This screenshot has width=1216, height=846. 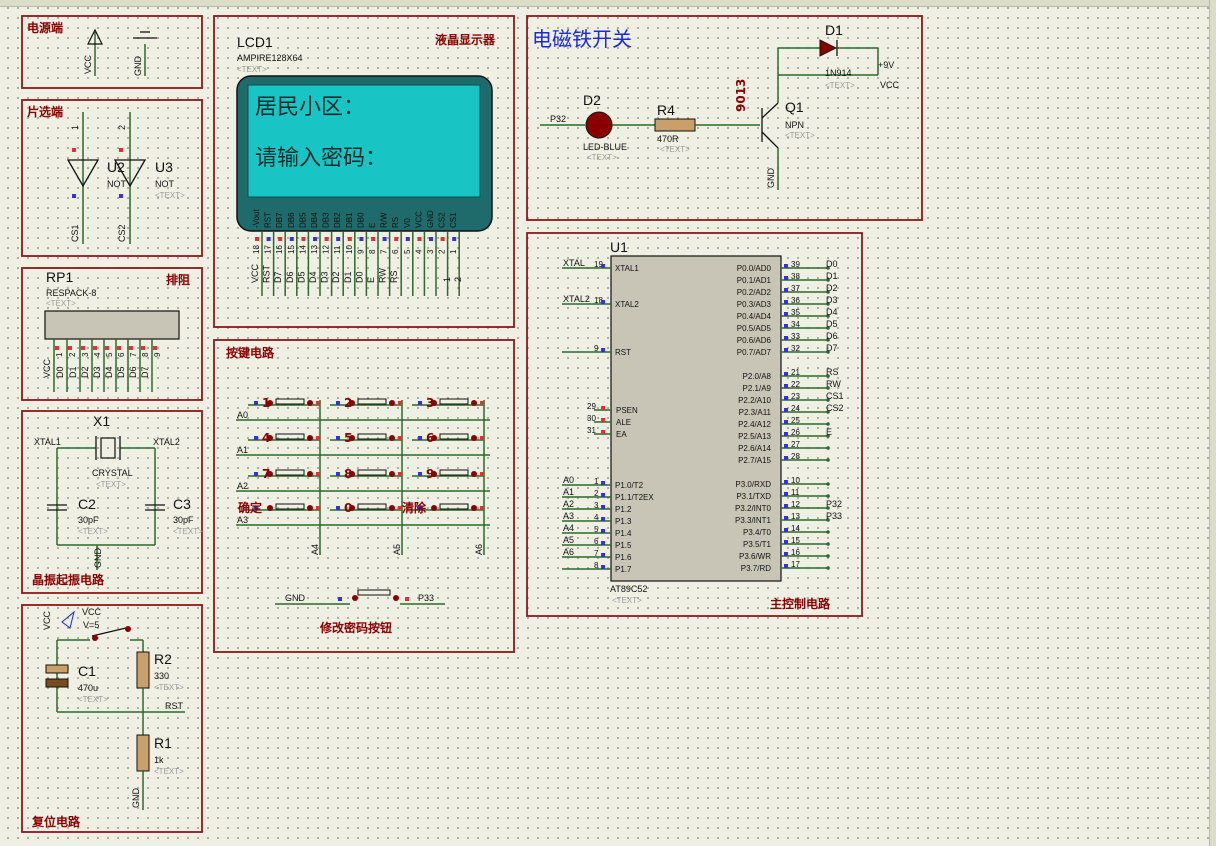 What do you see at coordinates (754, 424) in the screenshot?
I see `mcu-pin-name: P2.4/A12` at bounding box center [754, 424].